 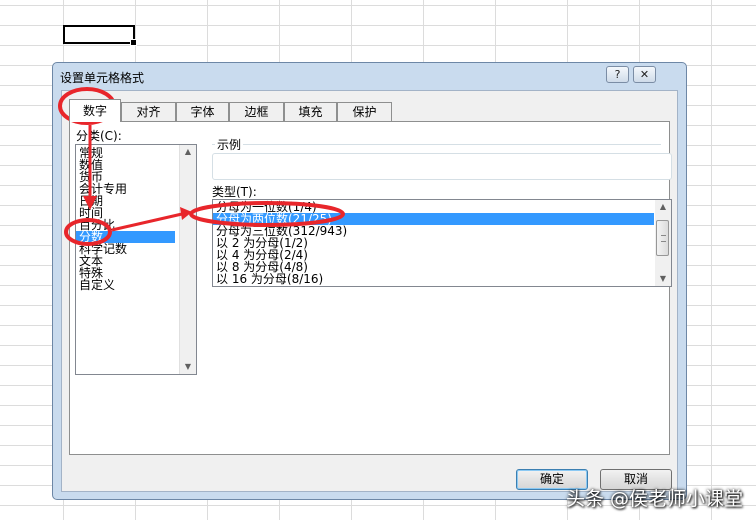 What do you see at coordinates (95, 110) in the screenshot?
I see `tab-number: 数字` at bounding box center [95, 110].